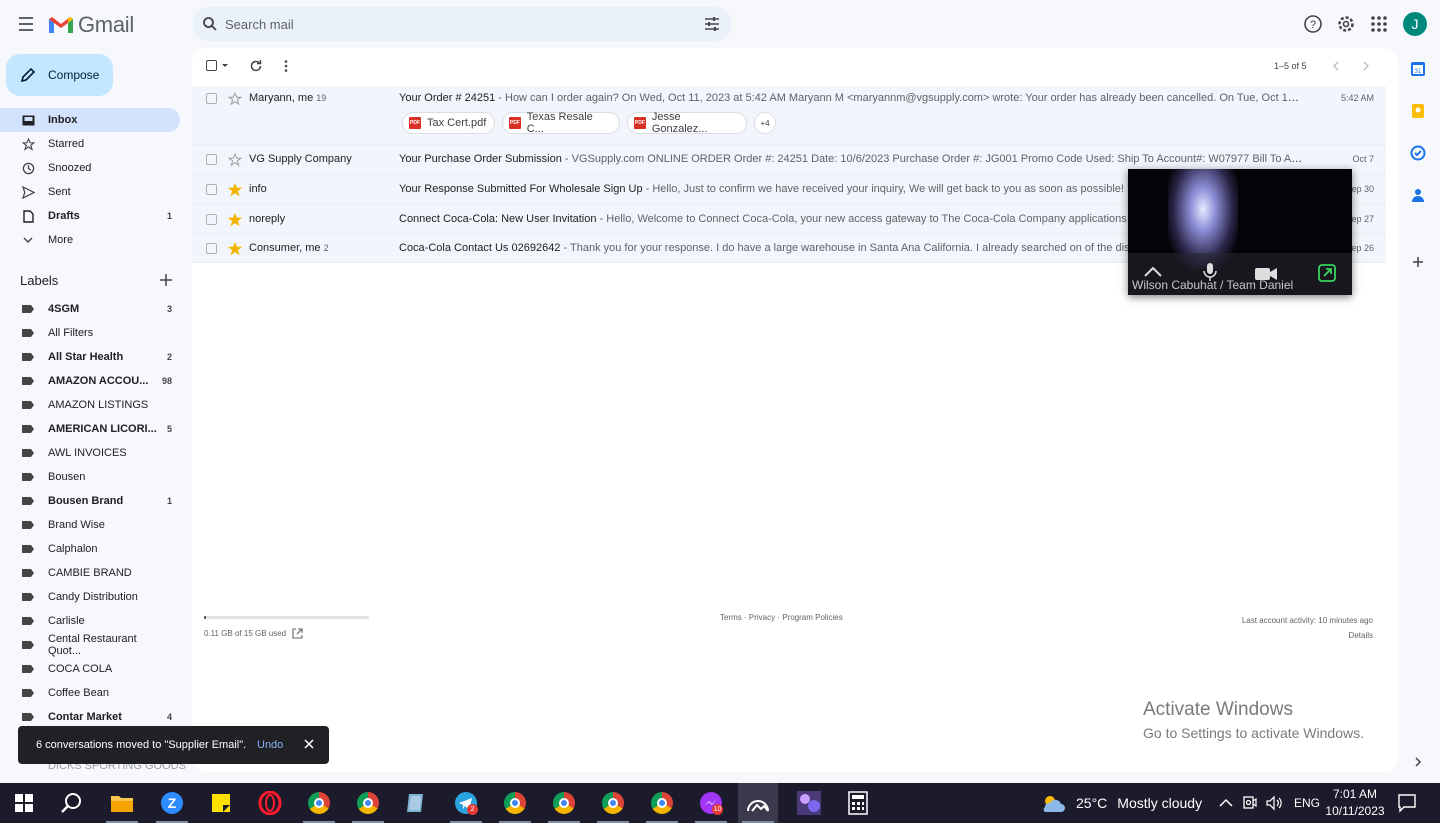 This screenshot has width=1440, height=823. Describe the element at coordinates (90, 549) in the screenshot. I see `label-item: Calphalon` at that location.